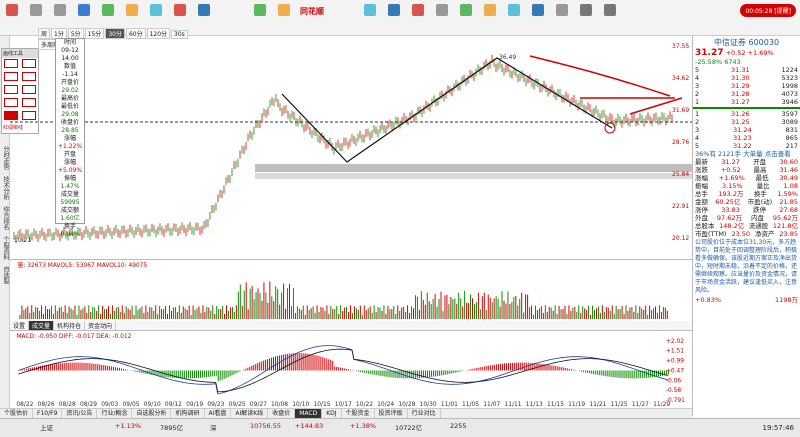  Describe the element at coordinates (746, 226) in the screenshot. I see `stat-row: 总股本 148.2亿 流通股 121.8亿` at that location.